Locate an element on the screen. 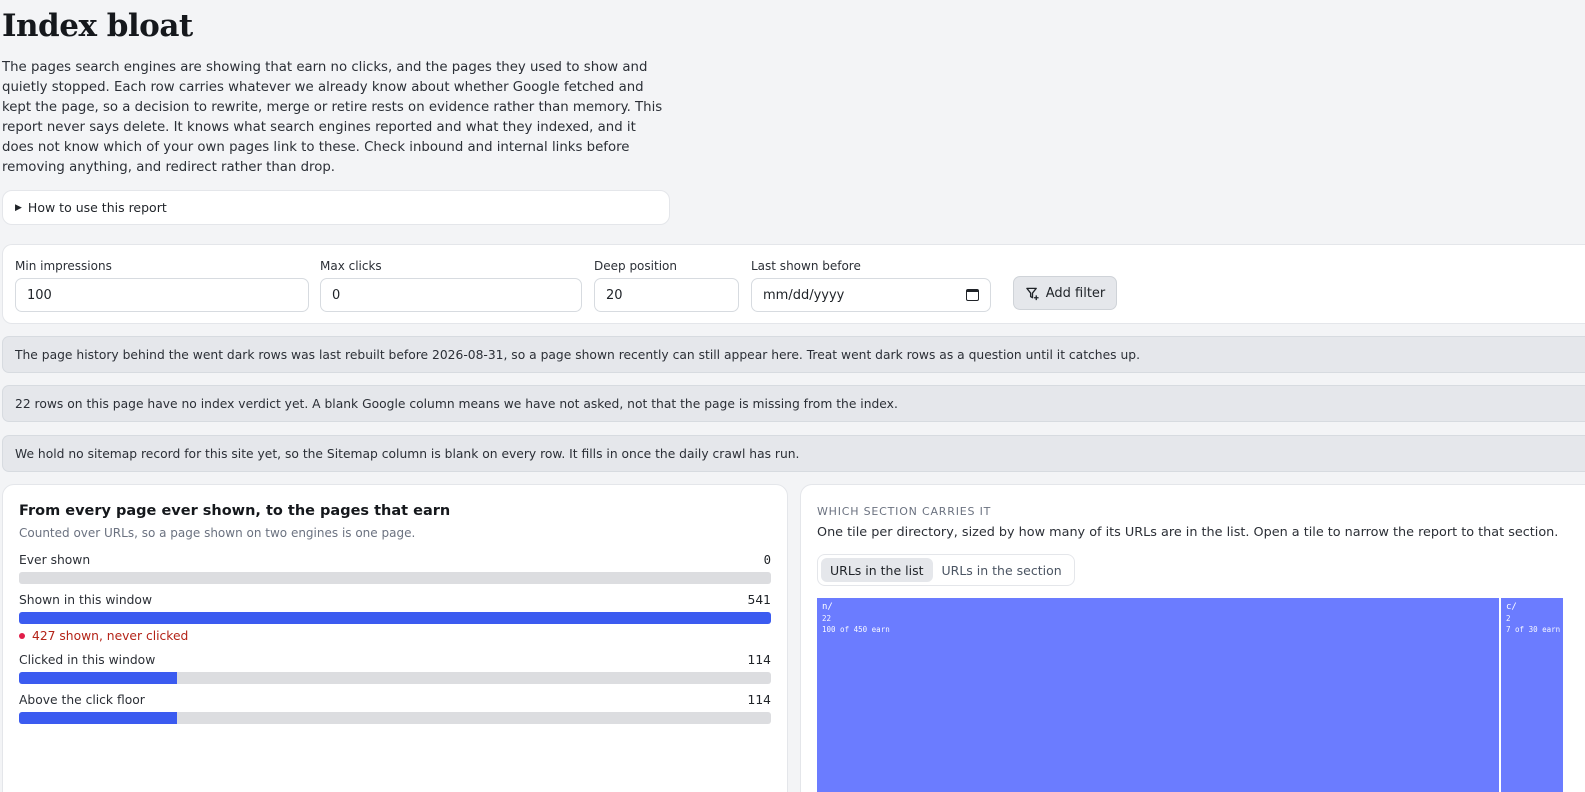 Image resolution: width=1585 pixels, height=792 pixels. add-filter-label: Add filter is located at coordinates (1075, 293).